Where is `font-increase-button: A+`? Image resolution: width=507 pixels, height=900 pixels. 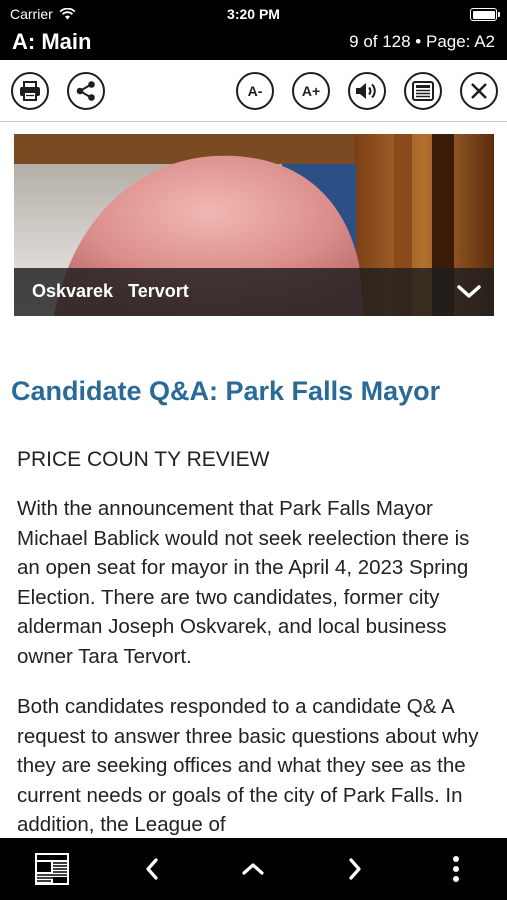 font-increase-button: A+ is located at coordinates (311, 91).